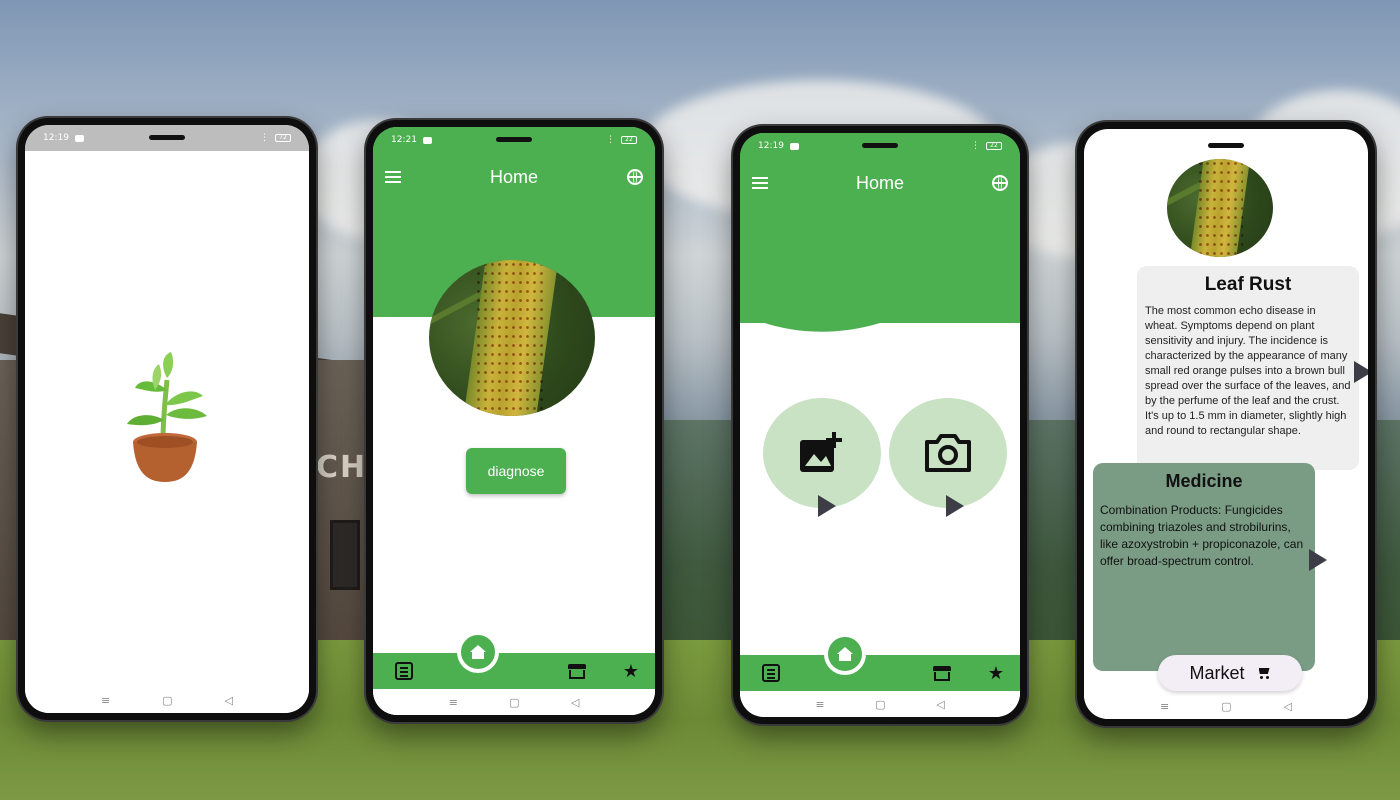 Image resolution: width=1400 pixels, height=800 pixels. I want to click on potted-plant-logo, so click(167, 417).